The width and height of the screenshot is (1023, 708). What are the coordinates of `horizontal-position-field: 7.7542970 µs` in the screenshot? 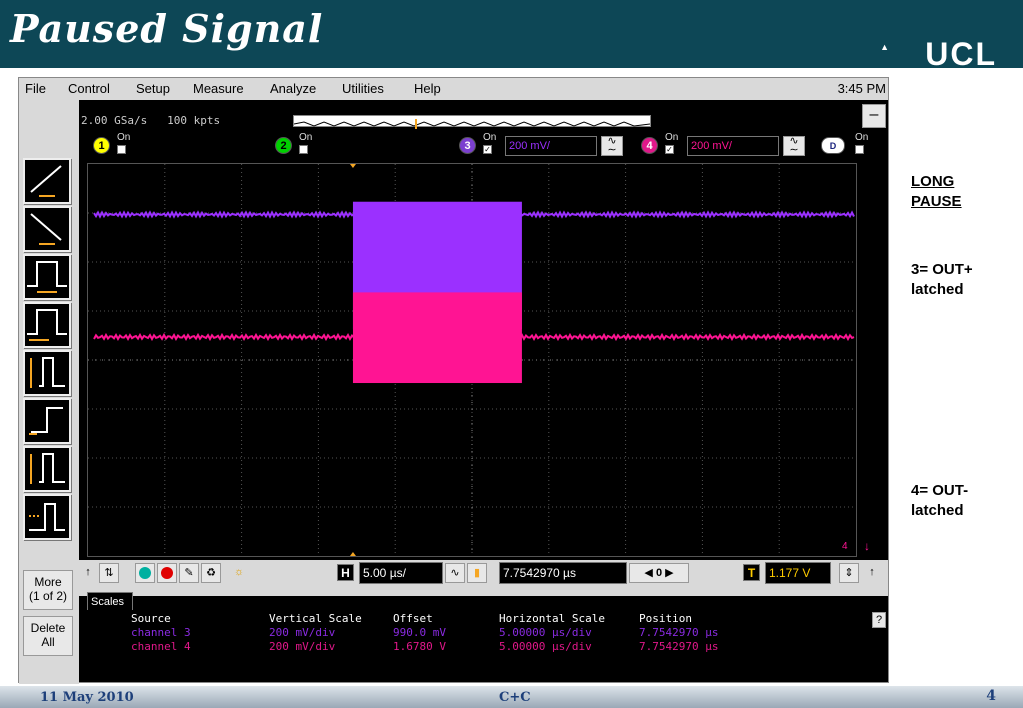 It's located at (563, 573).